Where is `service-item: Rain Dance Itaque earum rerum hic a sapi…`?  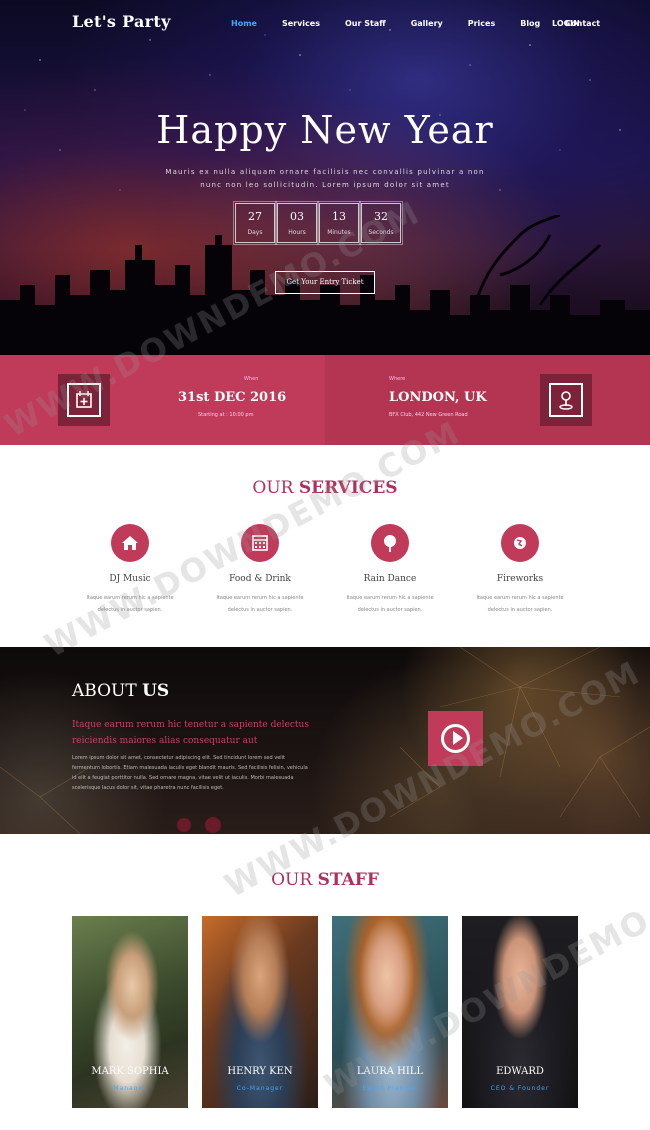 service-item: Rain Dance Itaque earum rerum hic a sapi… is located at coordinates (390, 570).